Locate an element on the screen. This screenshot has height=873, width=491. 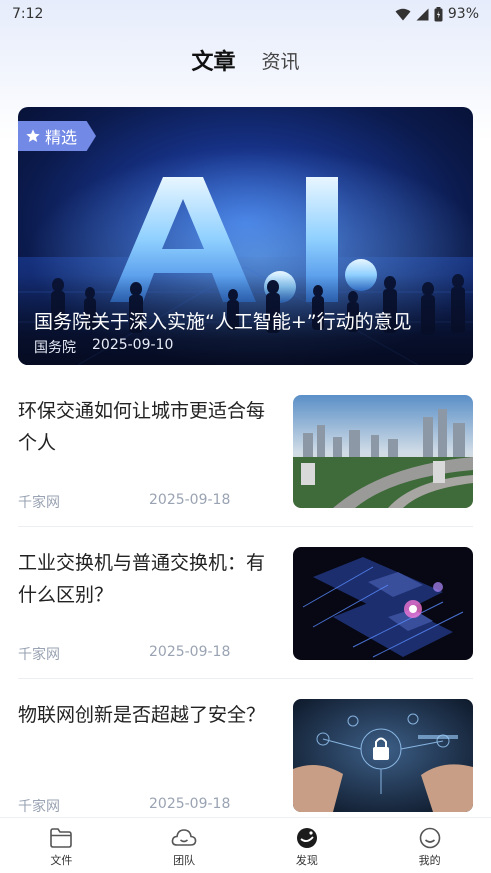
discover-icon is located at coordinates (306, 838).